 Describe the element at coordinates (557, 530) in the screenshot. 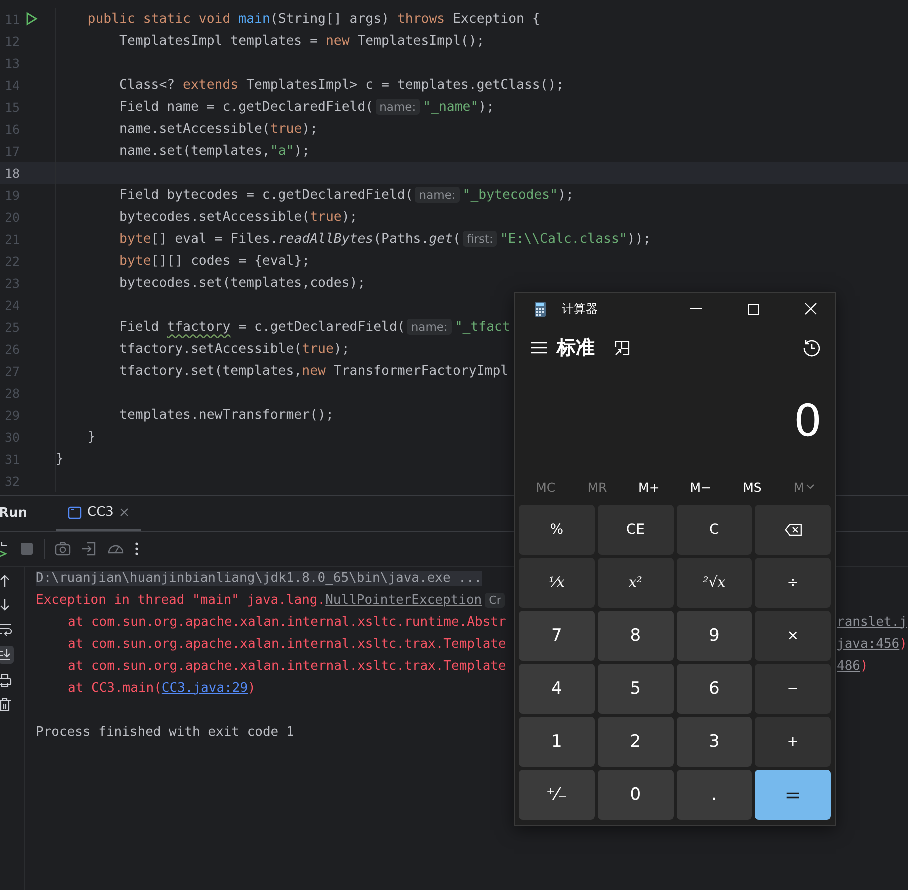

I see `key-button: %` at that location.